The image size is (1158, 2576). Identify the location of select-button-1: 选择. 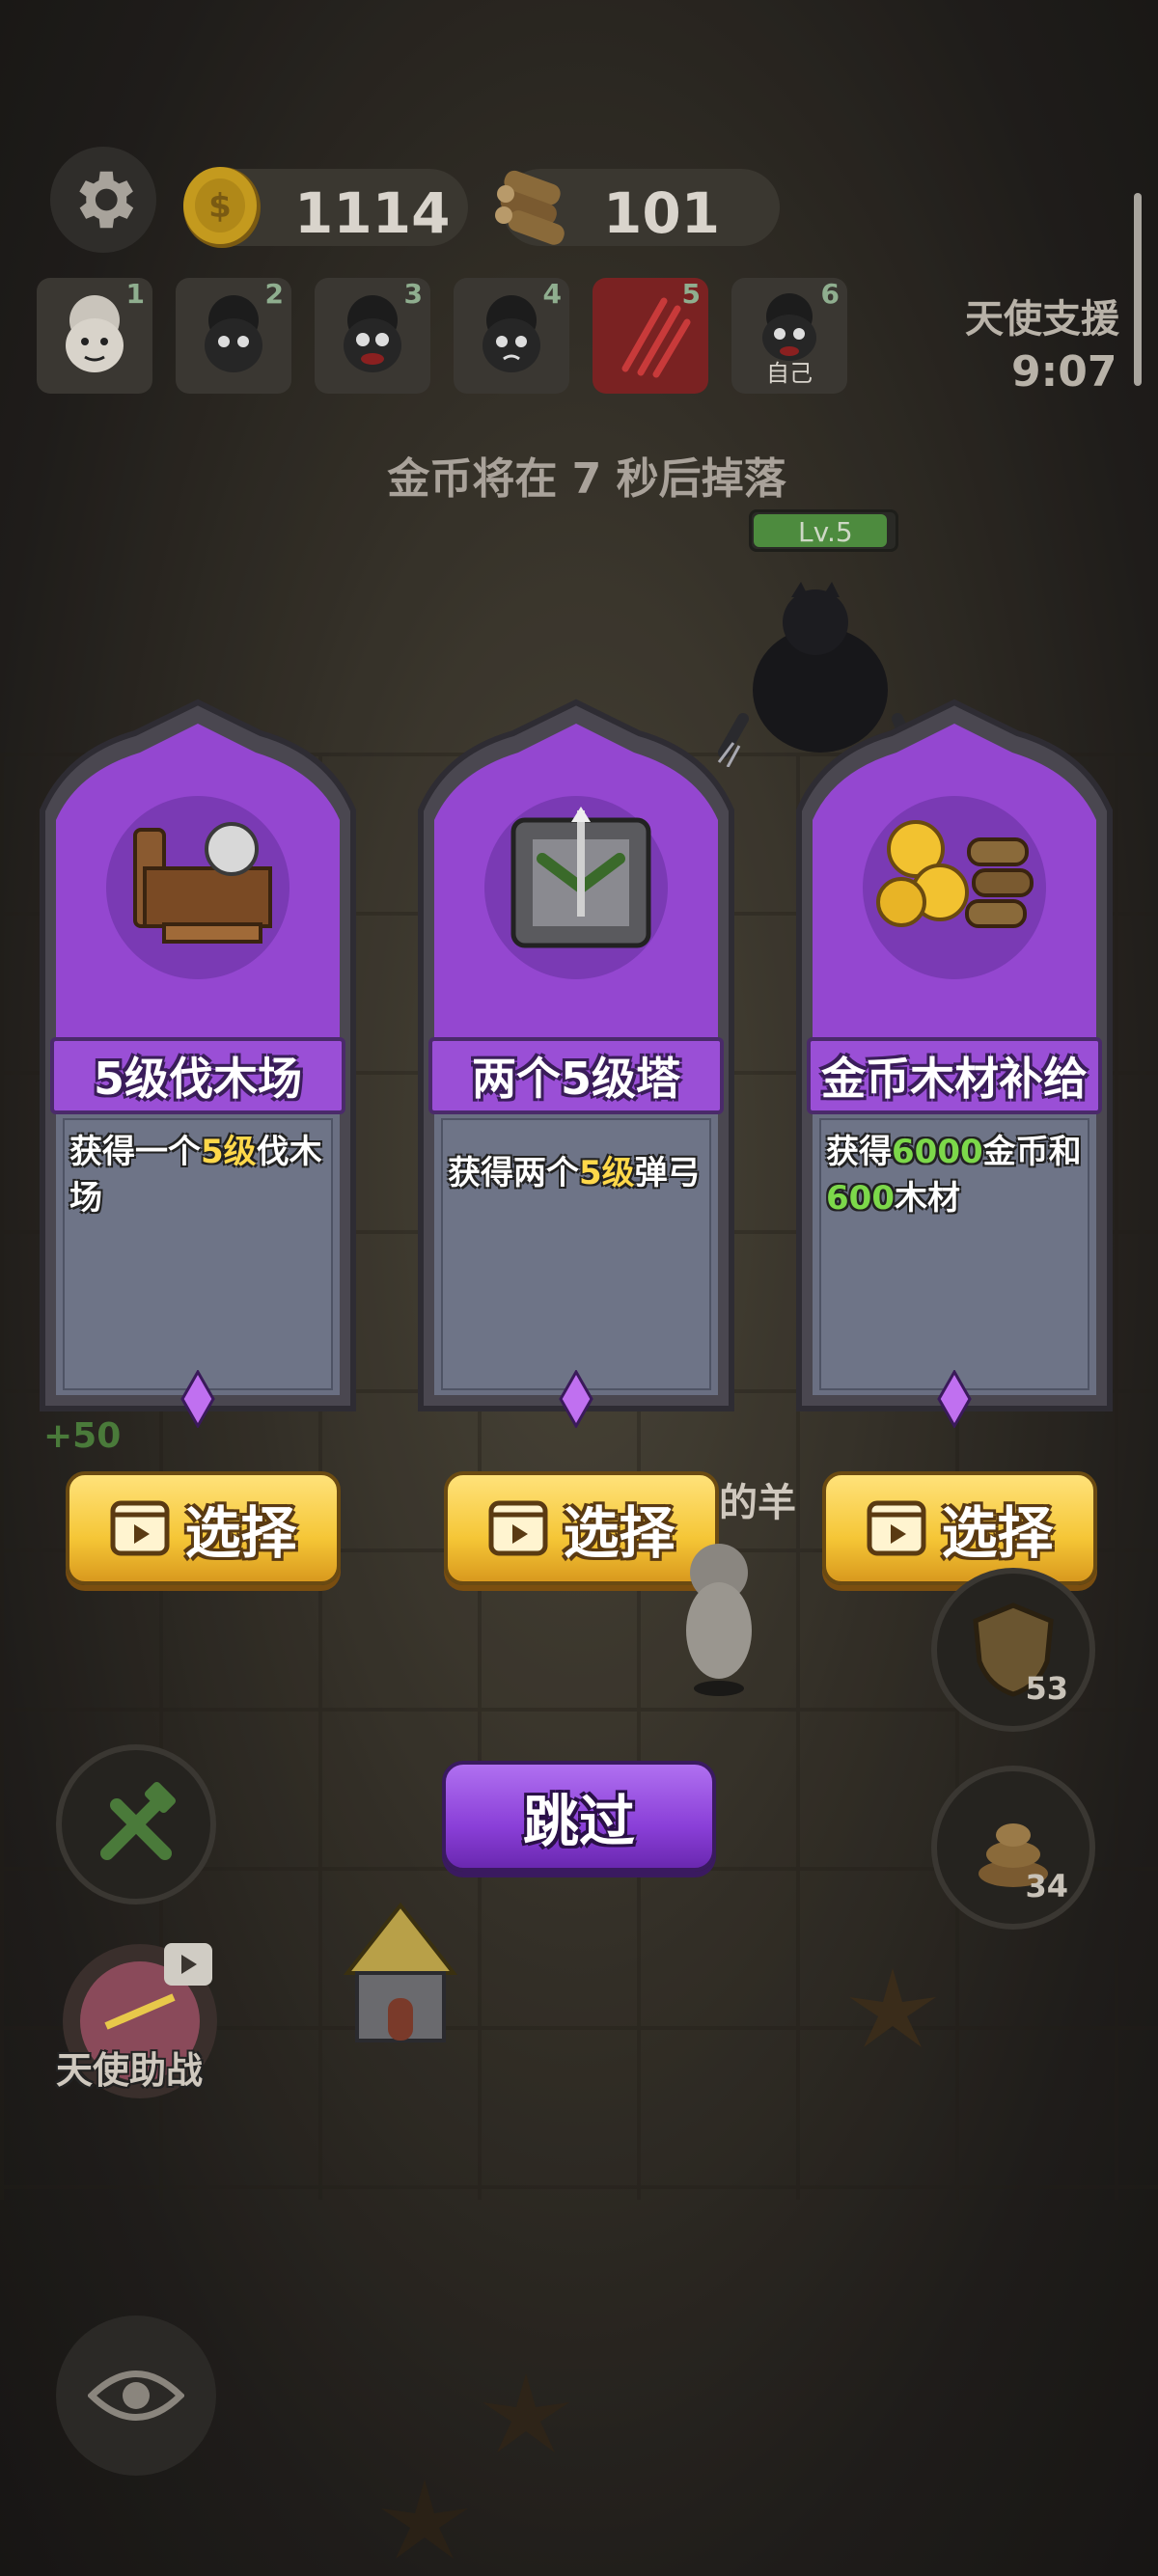
(203, 1528).